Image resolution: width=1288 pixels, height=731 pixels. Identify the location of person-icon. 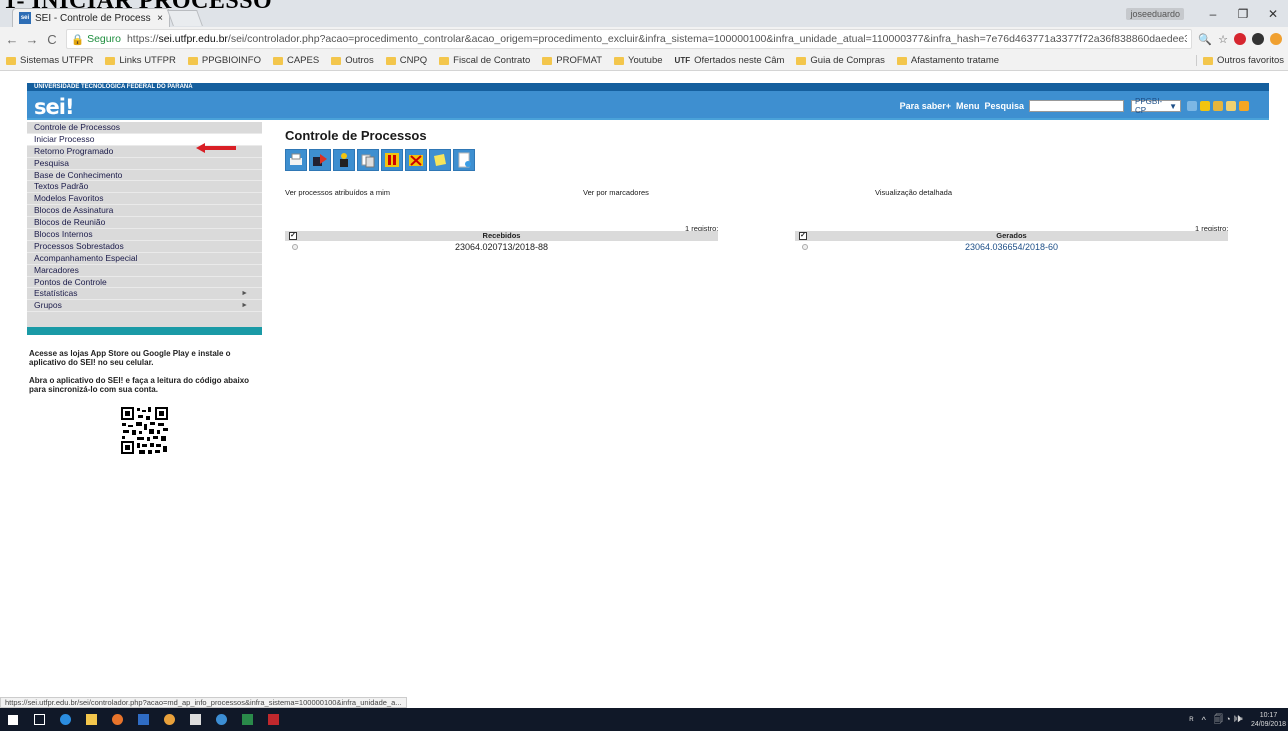
(344, 160).